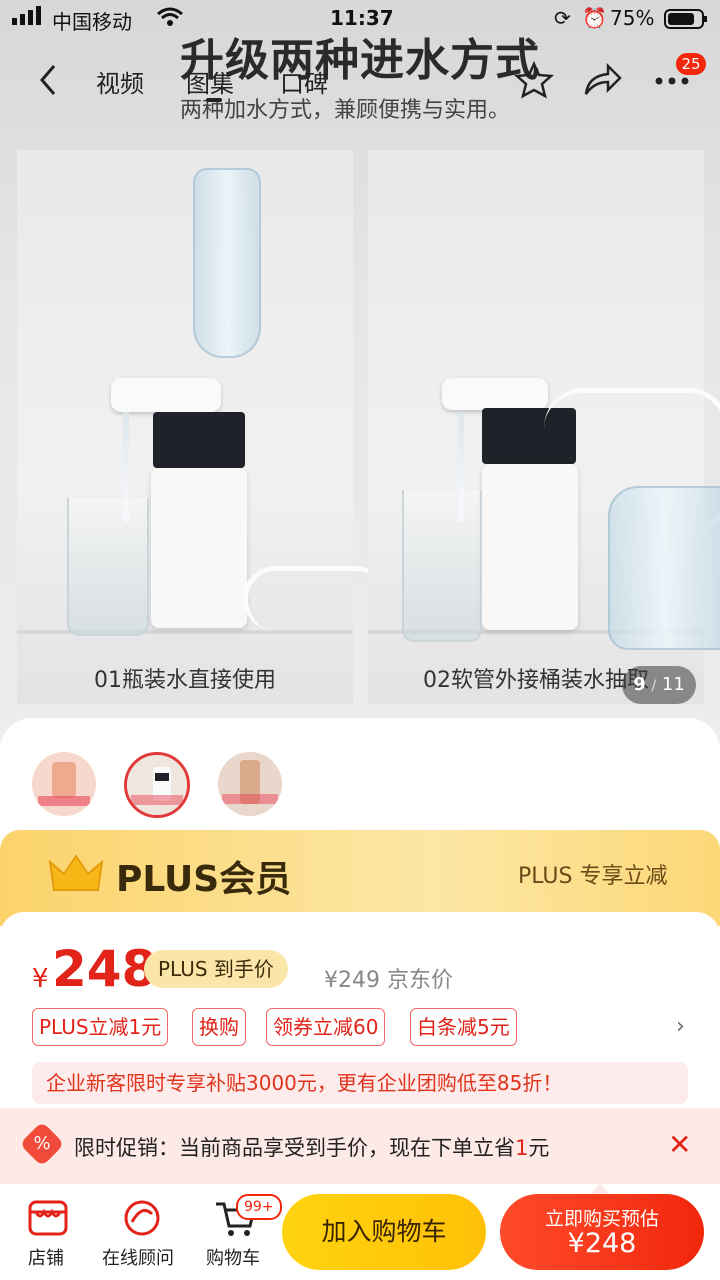 The image size is (720, 1280). I want to click on left-caption: 01瓶装水直接使用, so click(185, 680).